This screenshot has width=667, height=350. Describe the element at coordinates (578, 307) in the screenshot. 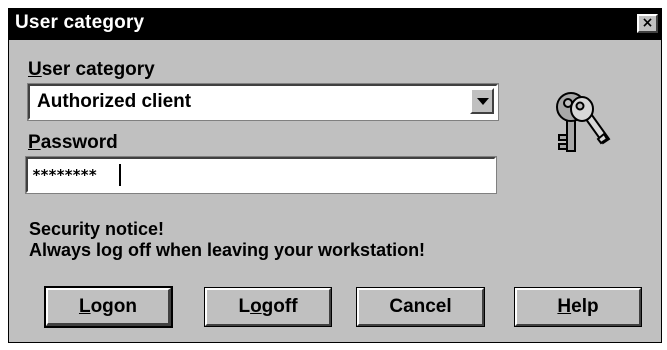

I see `help-button: Help` at that location.